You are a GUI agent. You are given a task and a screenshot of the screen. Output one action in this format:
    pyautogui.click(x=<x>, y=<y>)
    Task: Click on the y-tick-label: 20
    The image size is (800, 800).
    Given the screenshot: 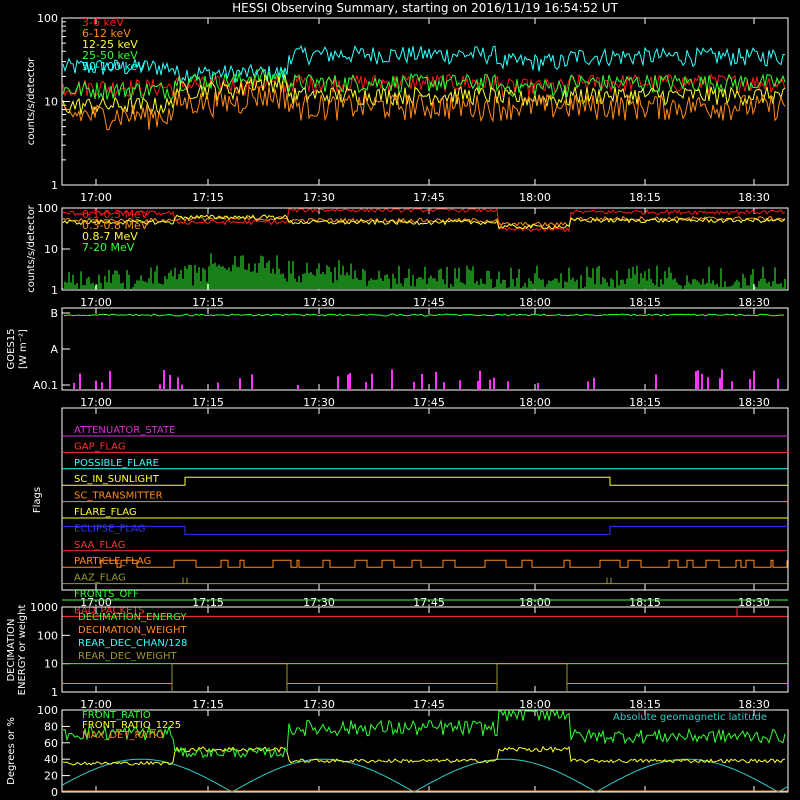 What is the action you would take?
    pyautogui.click(x=51, y=776)
    